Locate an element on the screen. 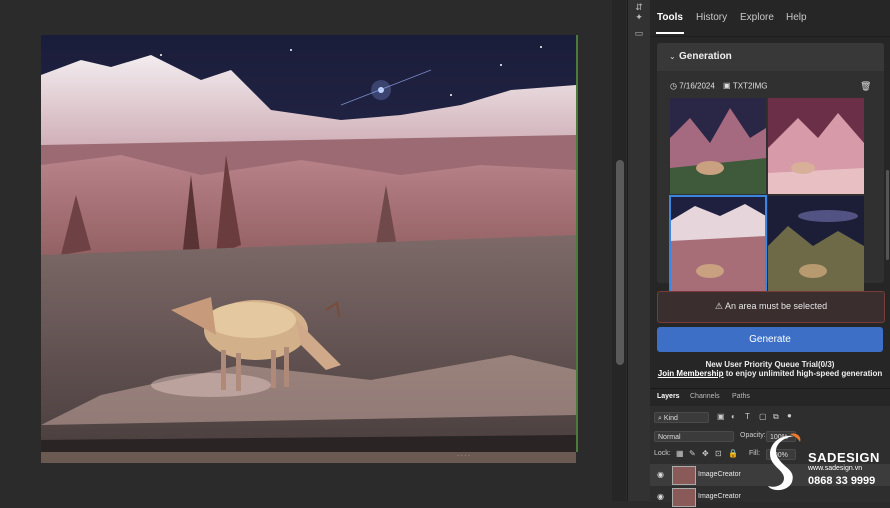 Image resolution: width=890 pixels, height=508 pixels. arrange-icon: ⇵ is located at coordinates (639, 7).